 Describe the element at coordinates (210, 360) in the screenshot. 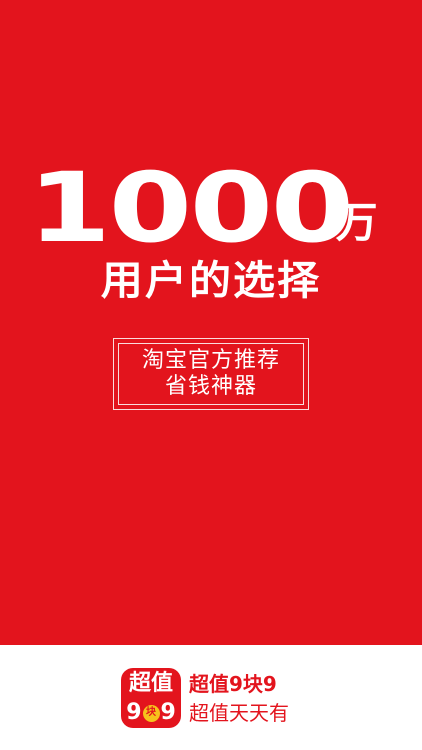

I see `tagline-line-1: 淘宝官方推荐` at that location.